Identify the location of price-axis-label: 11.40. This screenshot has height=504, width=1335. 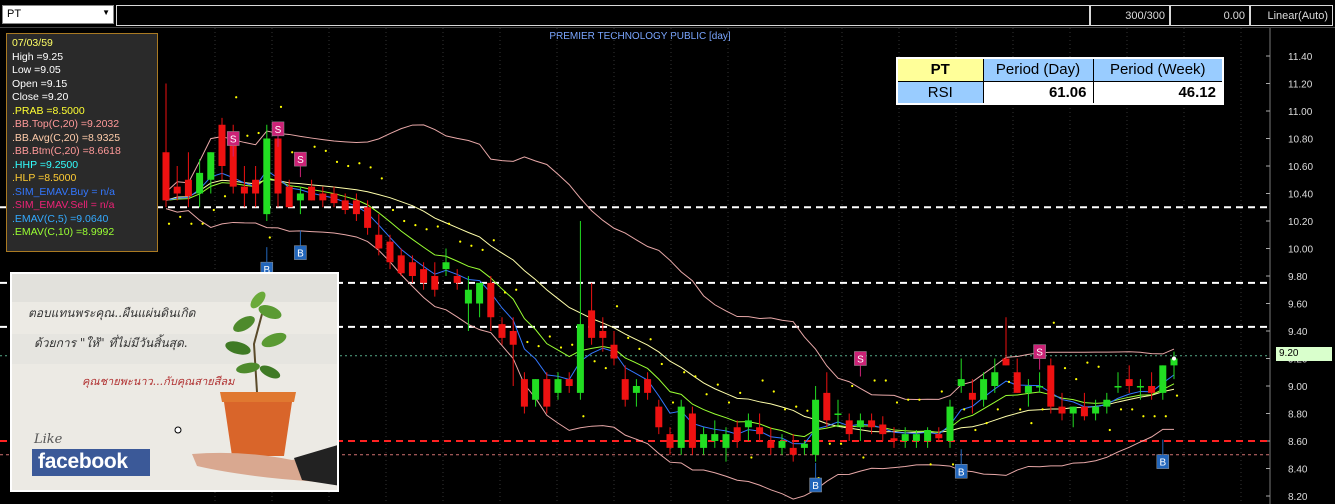
(1300, 57).